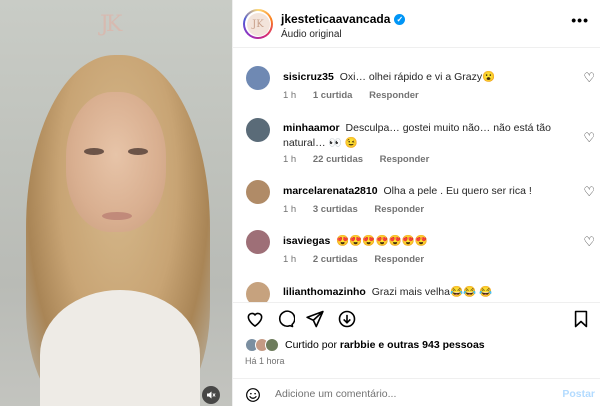  I want to click on video-frame-lips, so click(117, 216).